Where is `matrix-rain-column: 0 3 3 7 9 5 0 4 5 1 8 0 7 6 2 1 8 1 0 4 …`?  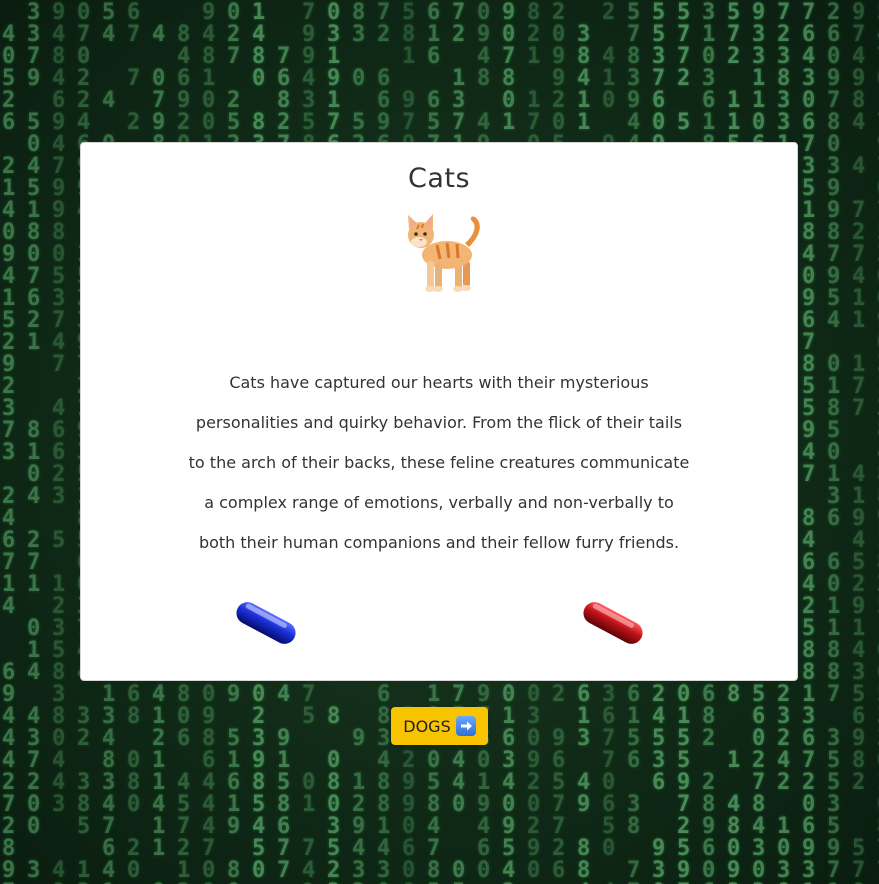 matrix-rain-column: 0 3 3 7 9 5 0 4 5 1 8 0 7 6 2 1 8 1 0 4 … is located at coordinates (34, 441).